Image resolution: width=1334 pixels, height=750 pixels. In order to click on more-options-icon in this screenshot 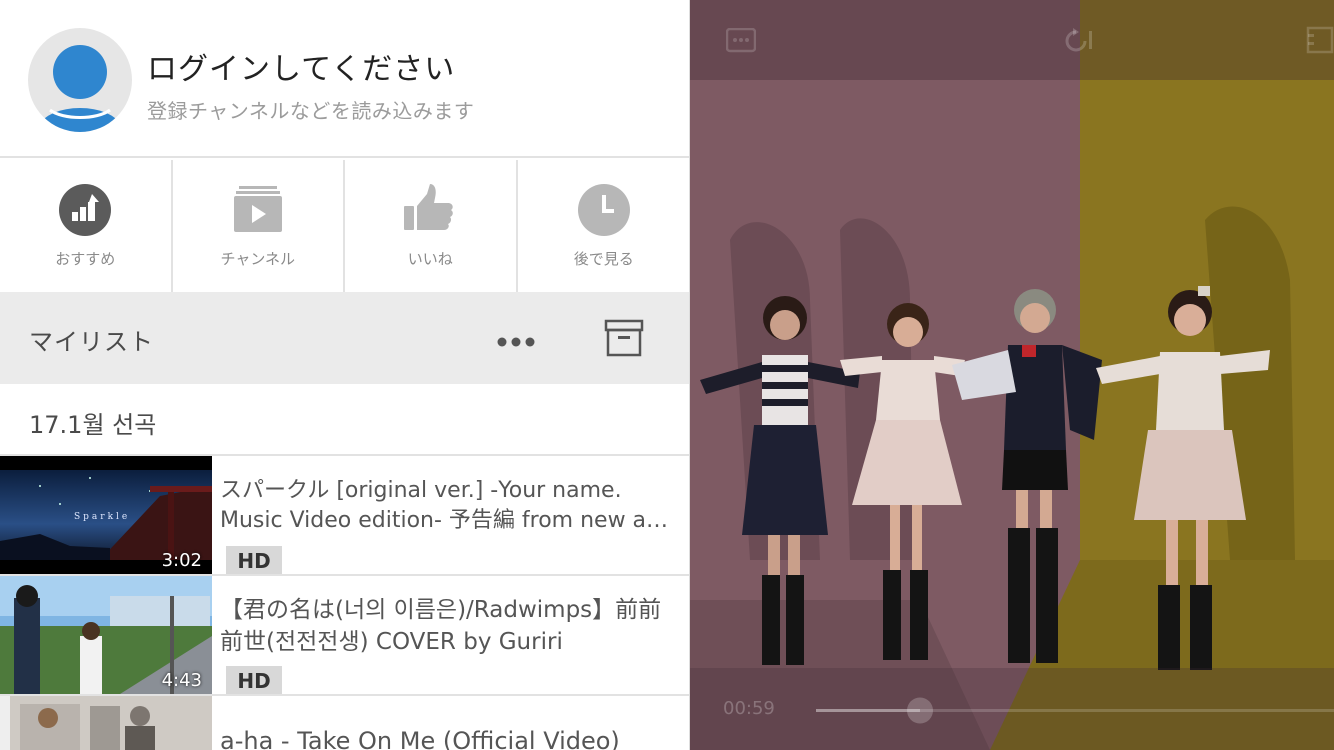, I will do `click(516, 342)`.